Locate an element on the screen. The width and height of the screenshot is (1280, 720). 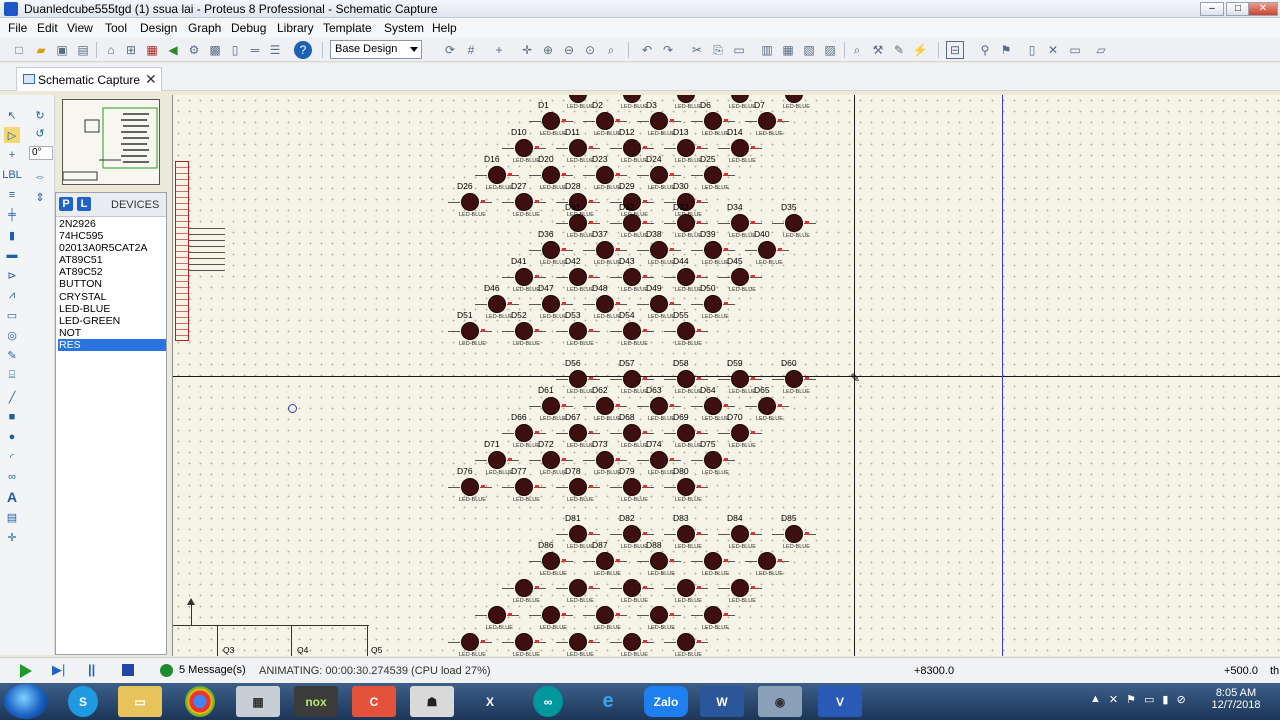
rotate-anticlockwise-icon: ↺ is located at coordinates (40, 133).